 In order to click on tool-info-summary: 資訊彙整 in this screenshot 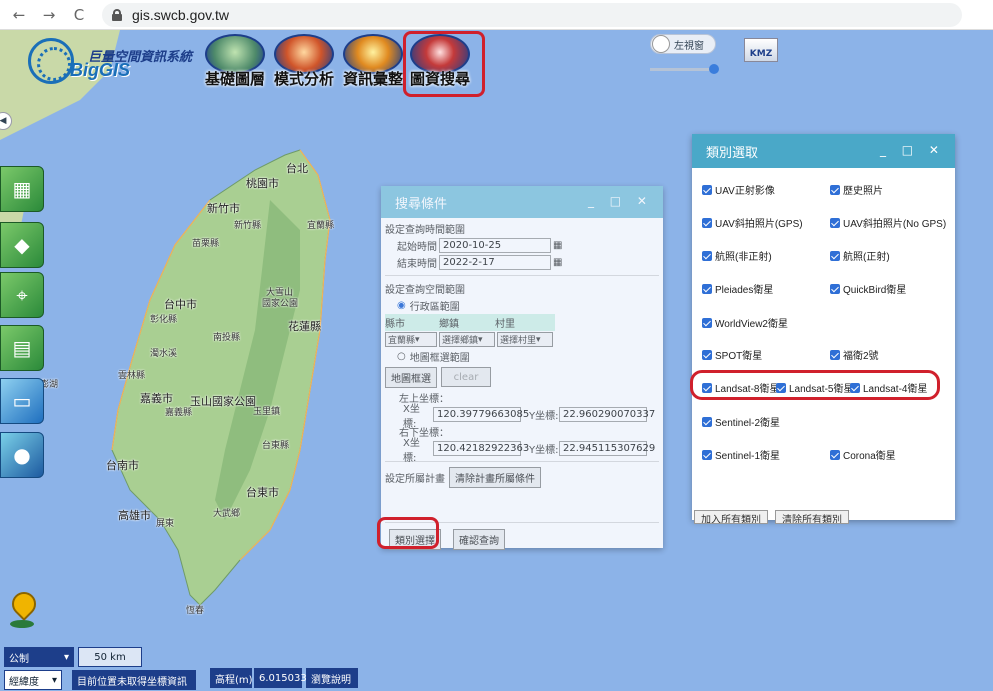, I will do `click(373, 61)`.